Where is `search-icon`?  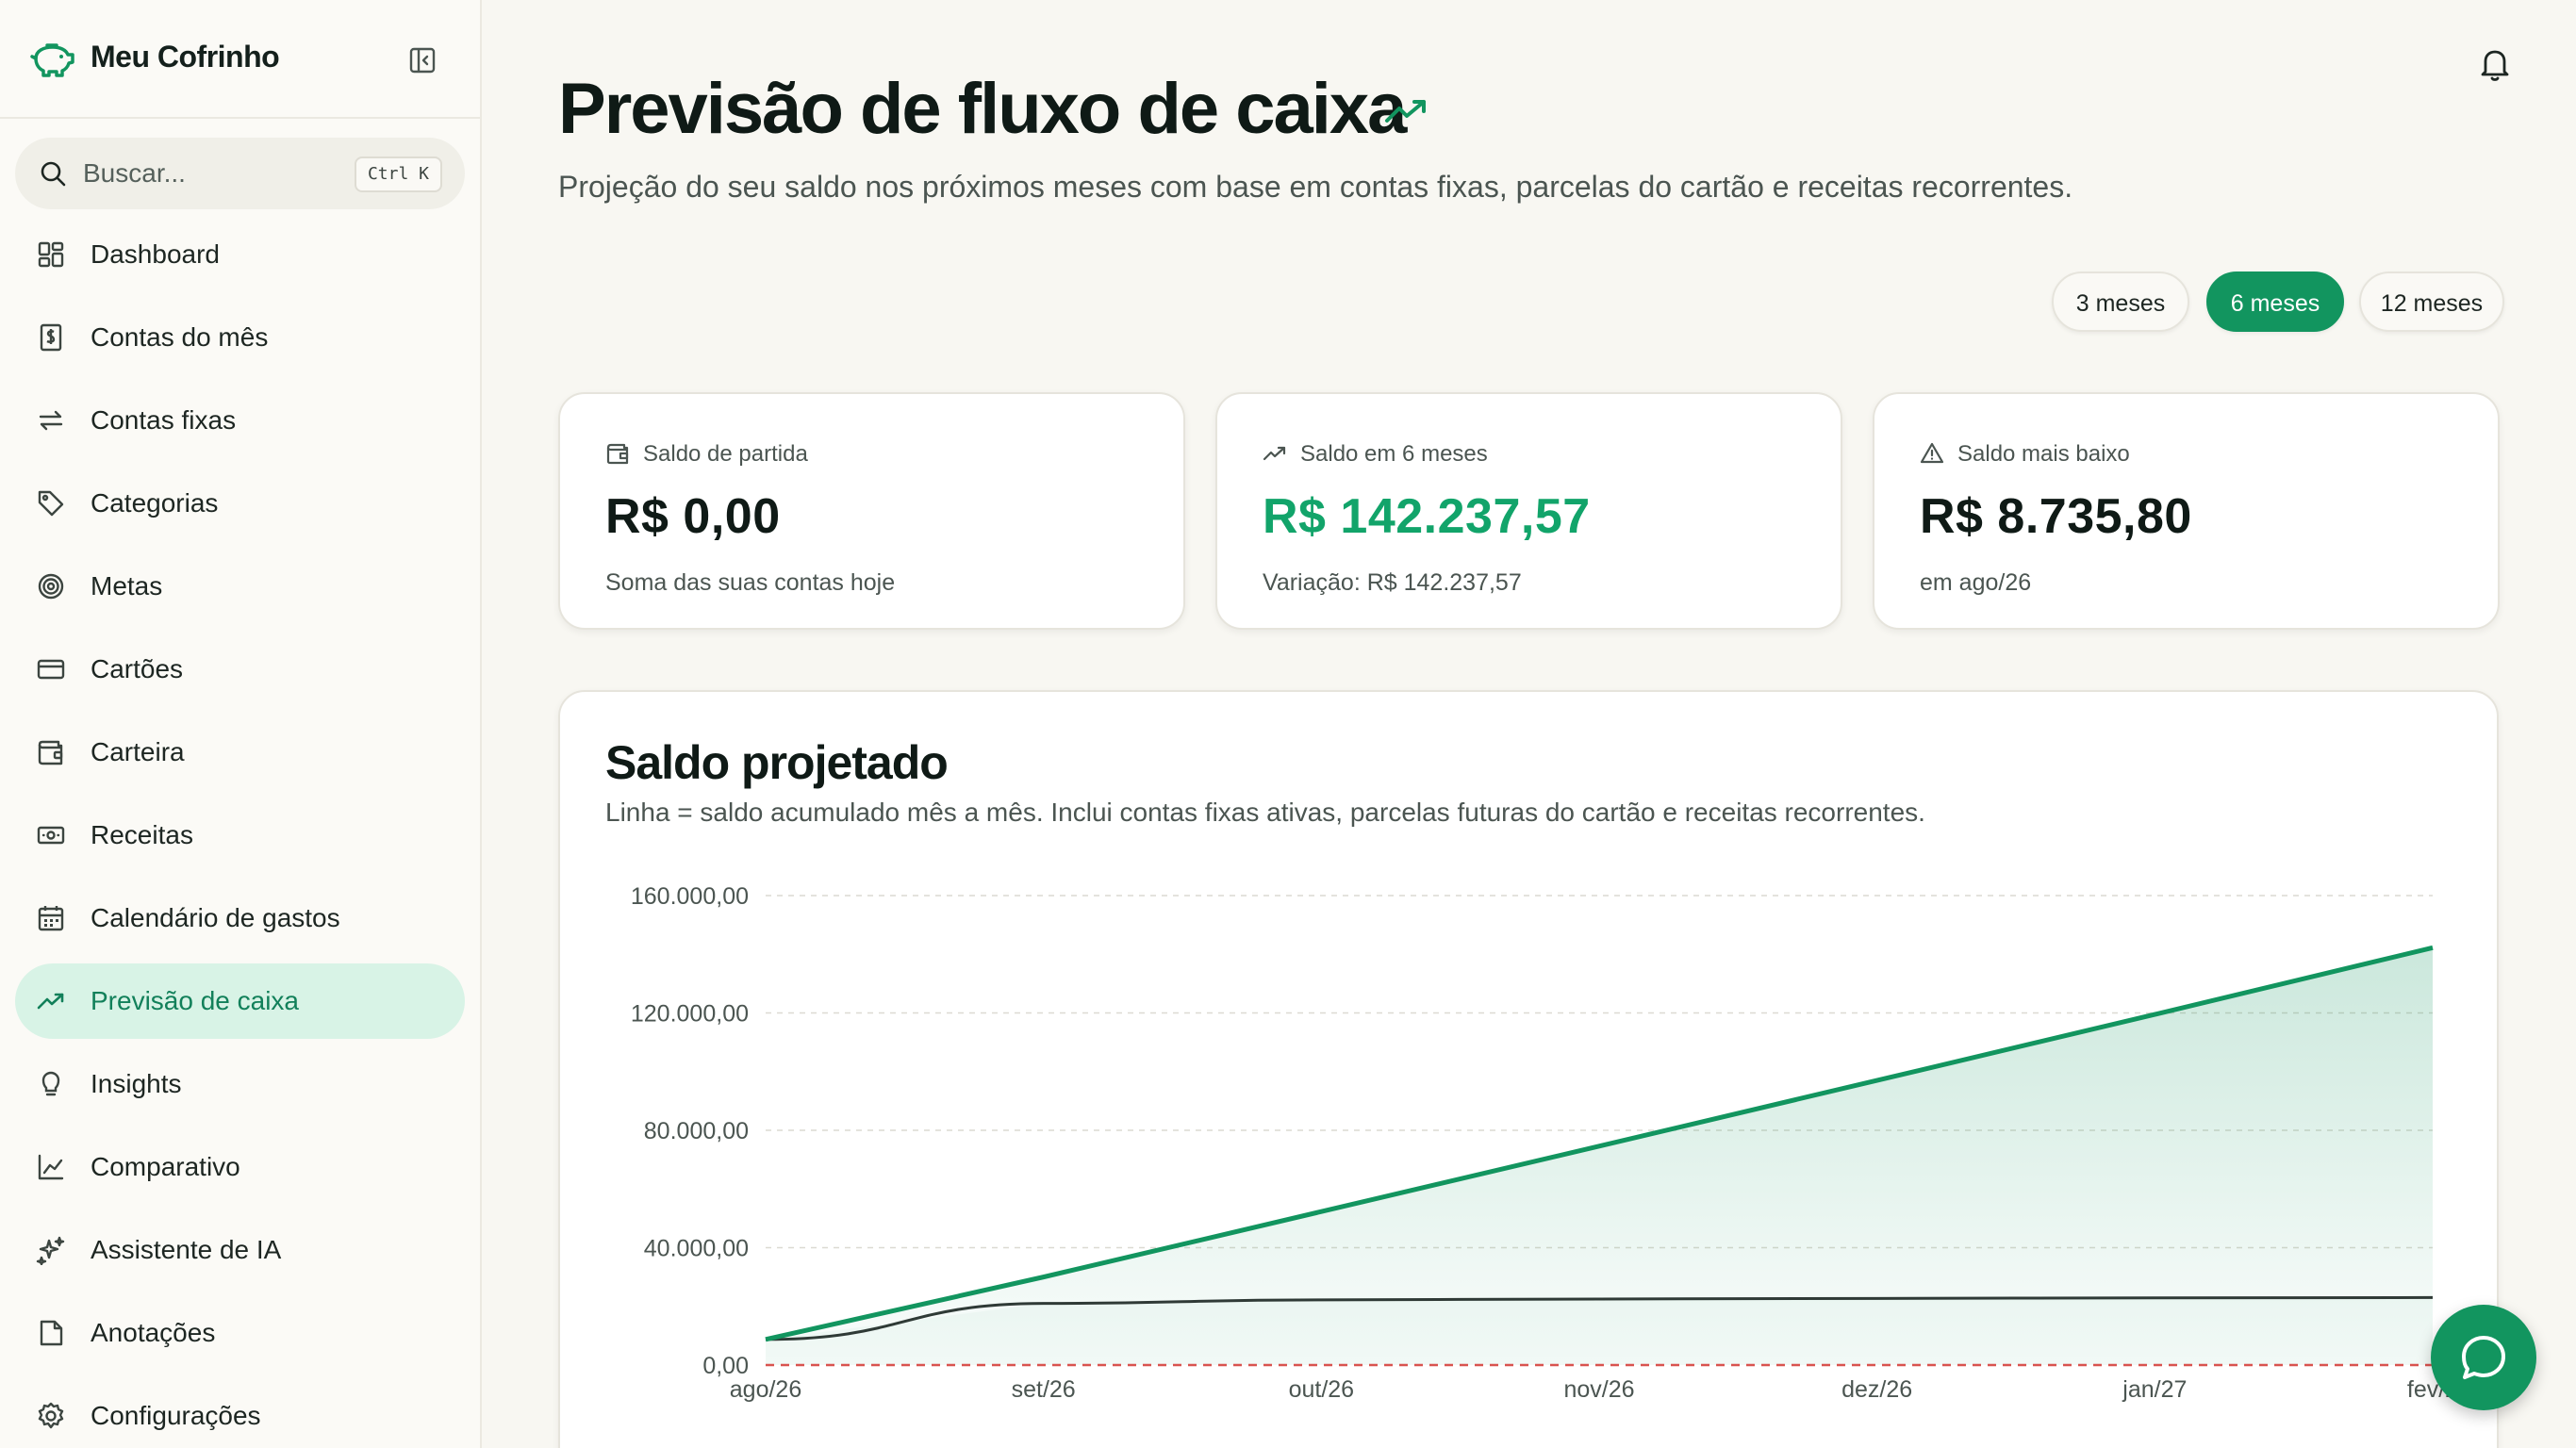
search-icon is located at coordinates (53, 174).